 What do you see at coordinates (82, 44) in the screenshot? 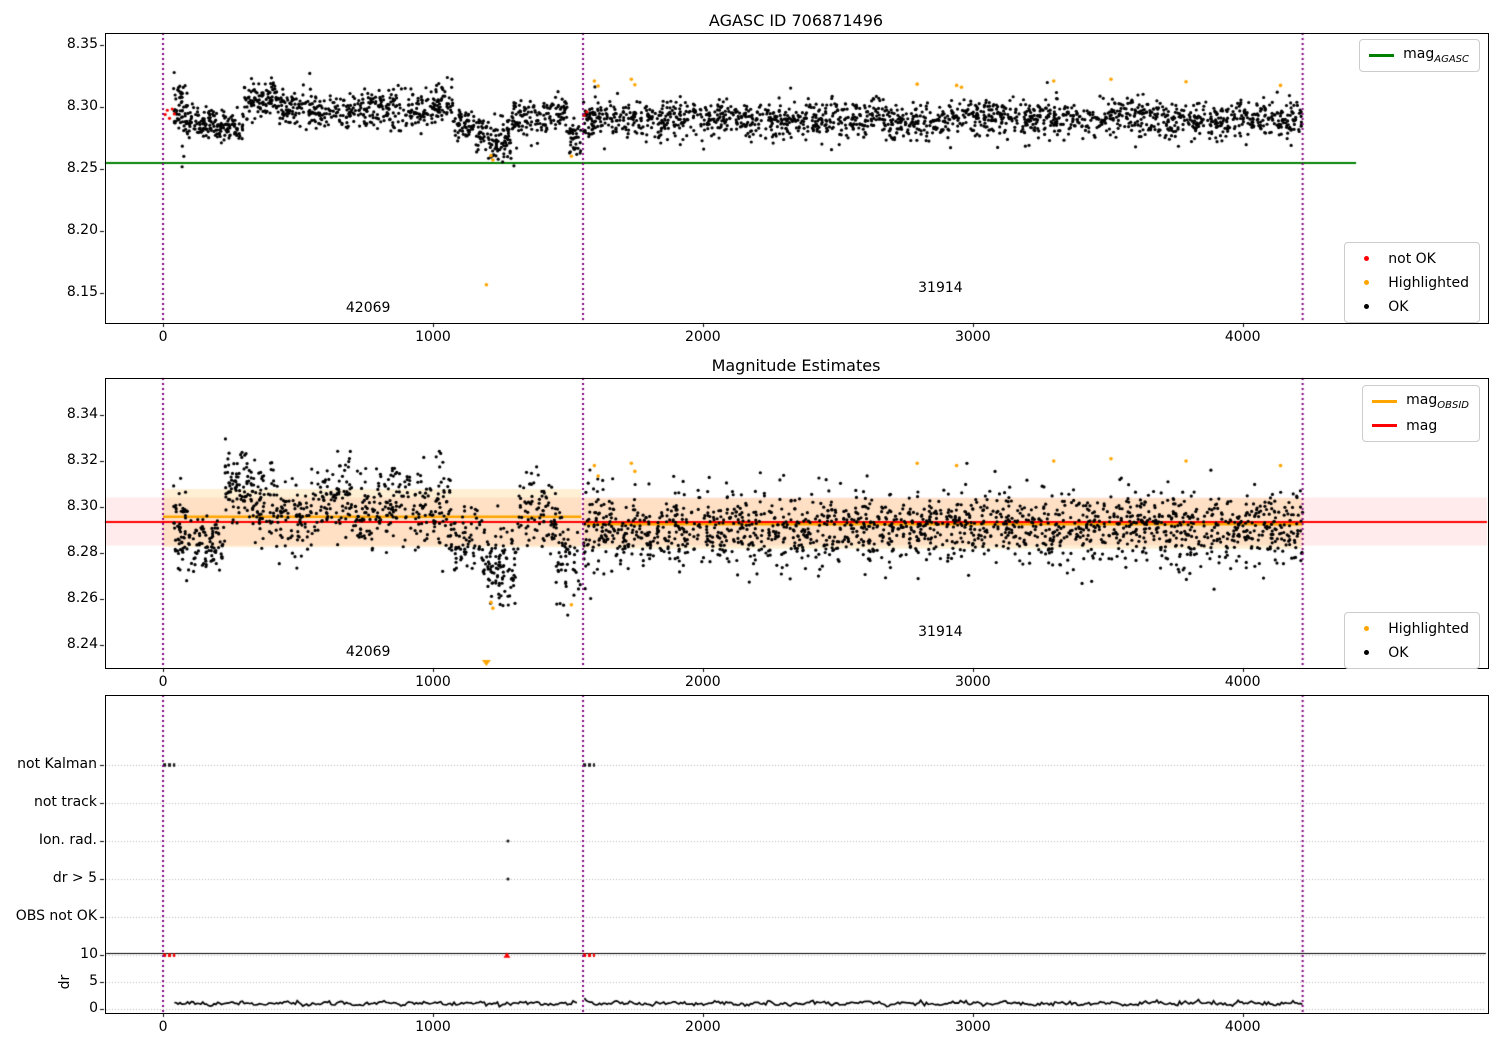
I see `y-tick-label: 8.35` at bounding box center [82, 44].